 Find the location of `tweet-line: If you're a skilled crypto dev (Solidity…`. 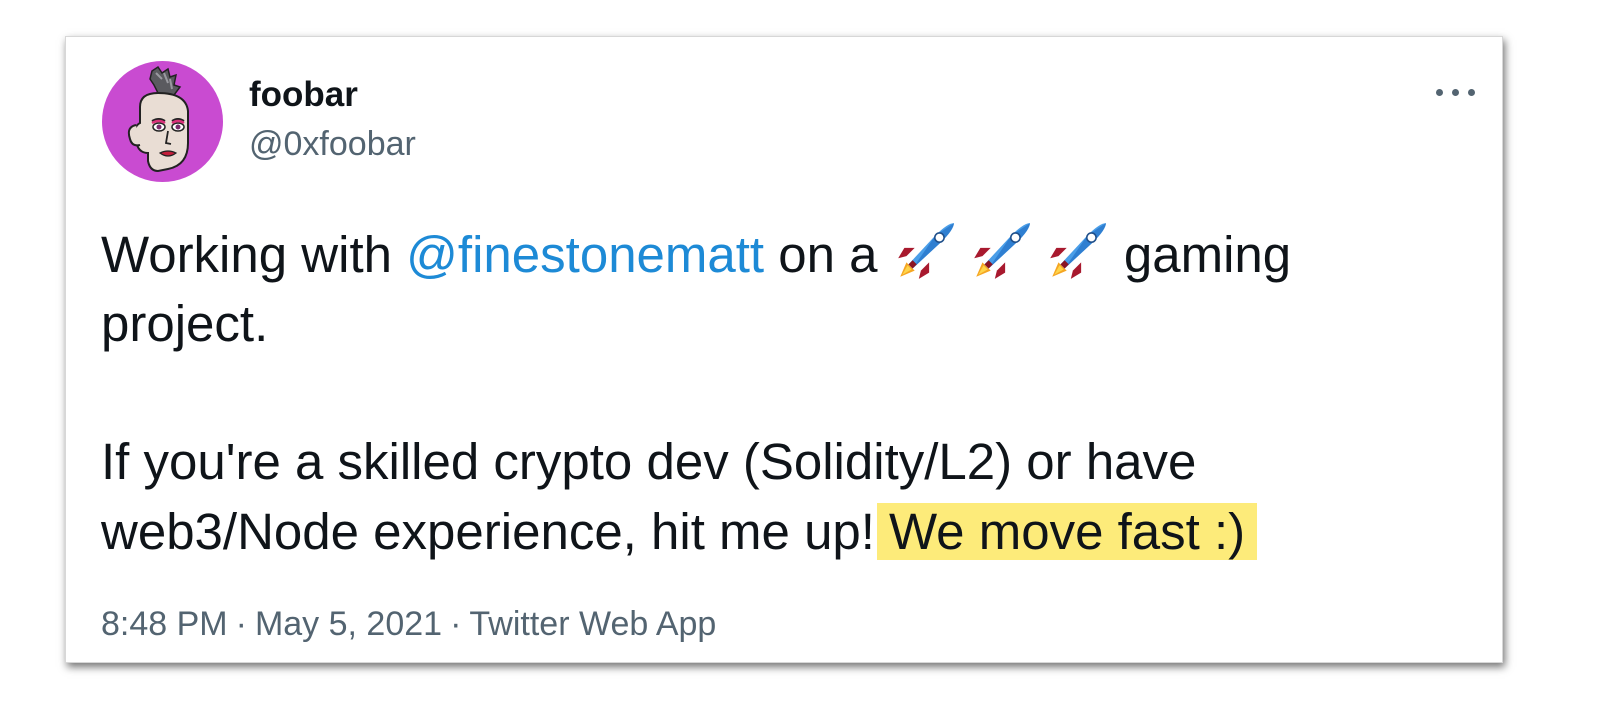

tweet-line: If you're a skilled crypto dev (Solidity… is located at coordinates (649, 461).